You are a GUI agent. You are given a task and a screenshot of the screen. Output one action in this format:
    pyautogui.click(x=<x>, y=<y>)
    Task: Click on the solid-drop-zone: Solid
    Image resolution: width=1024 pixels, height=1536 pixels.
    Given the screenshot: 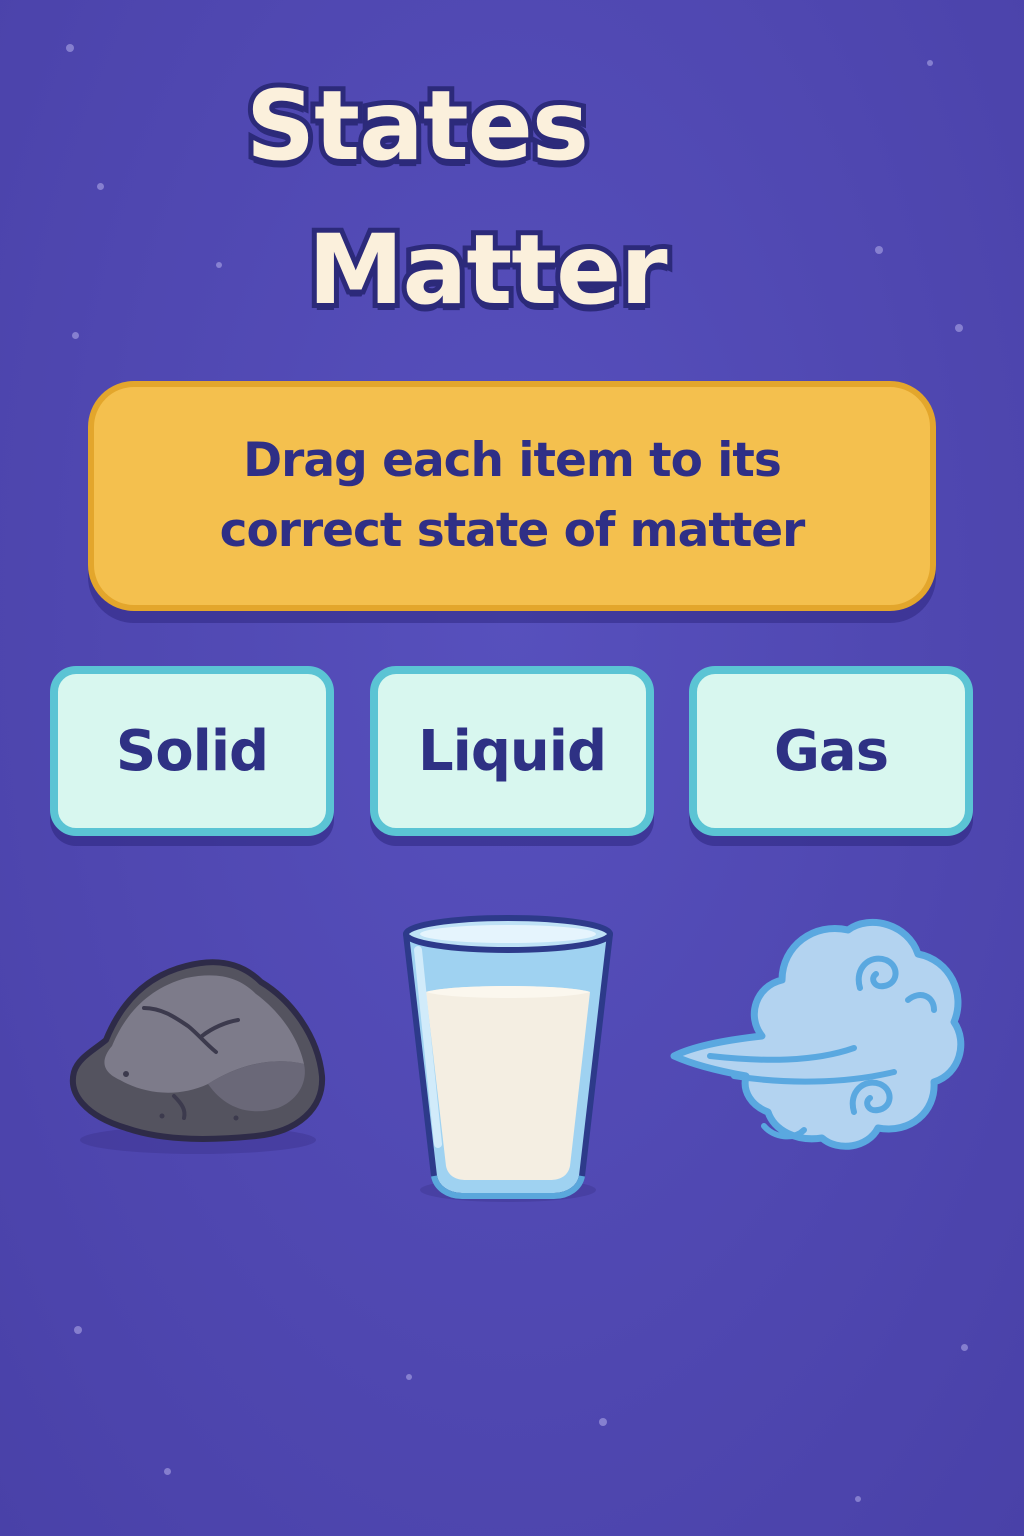 What is the action you would take?
    pyautogui.click(x=192, y=751)
    